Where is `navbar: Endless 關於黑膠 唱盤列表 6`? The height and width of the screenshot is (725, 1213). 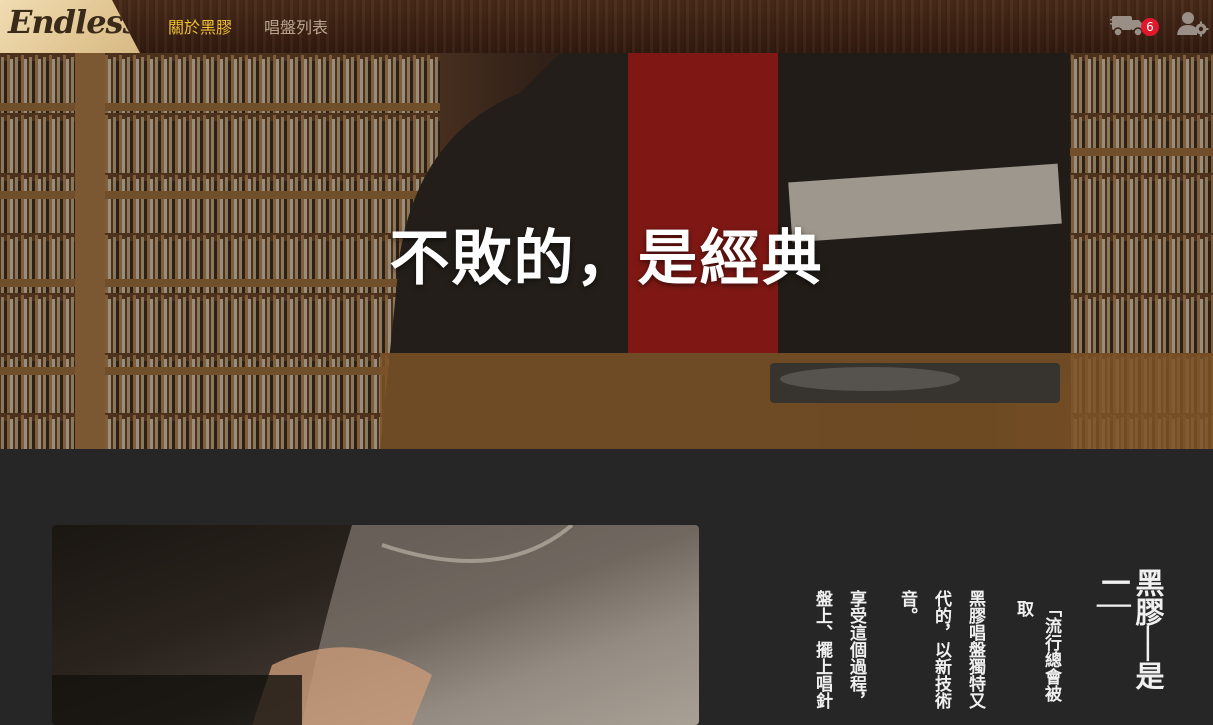
navbar: Endless 關於黑膠 唱盤列表 6 is located at coordinates (606, 26).